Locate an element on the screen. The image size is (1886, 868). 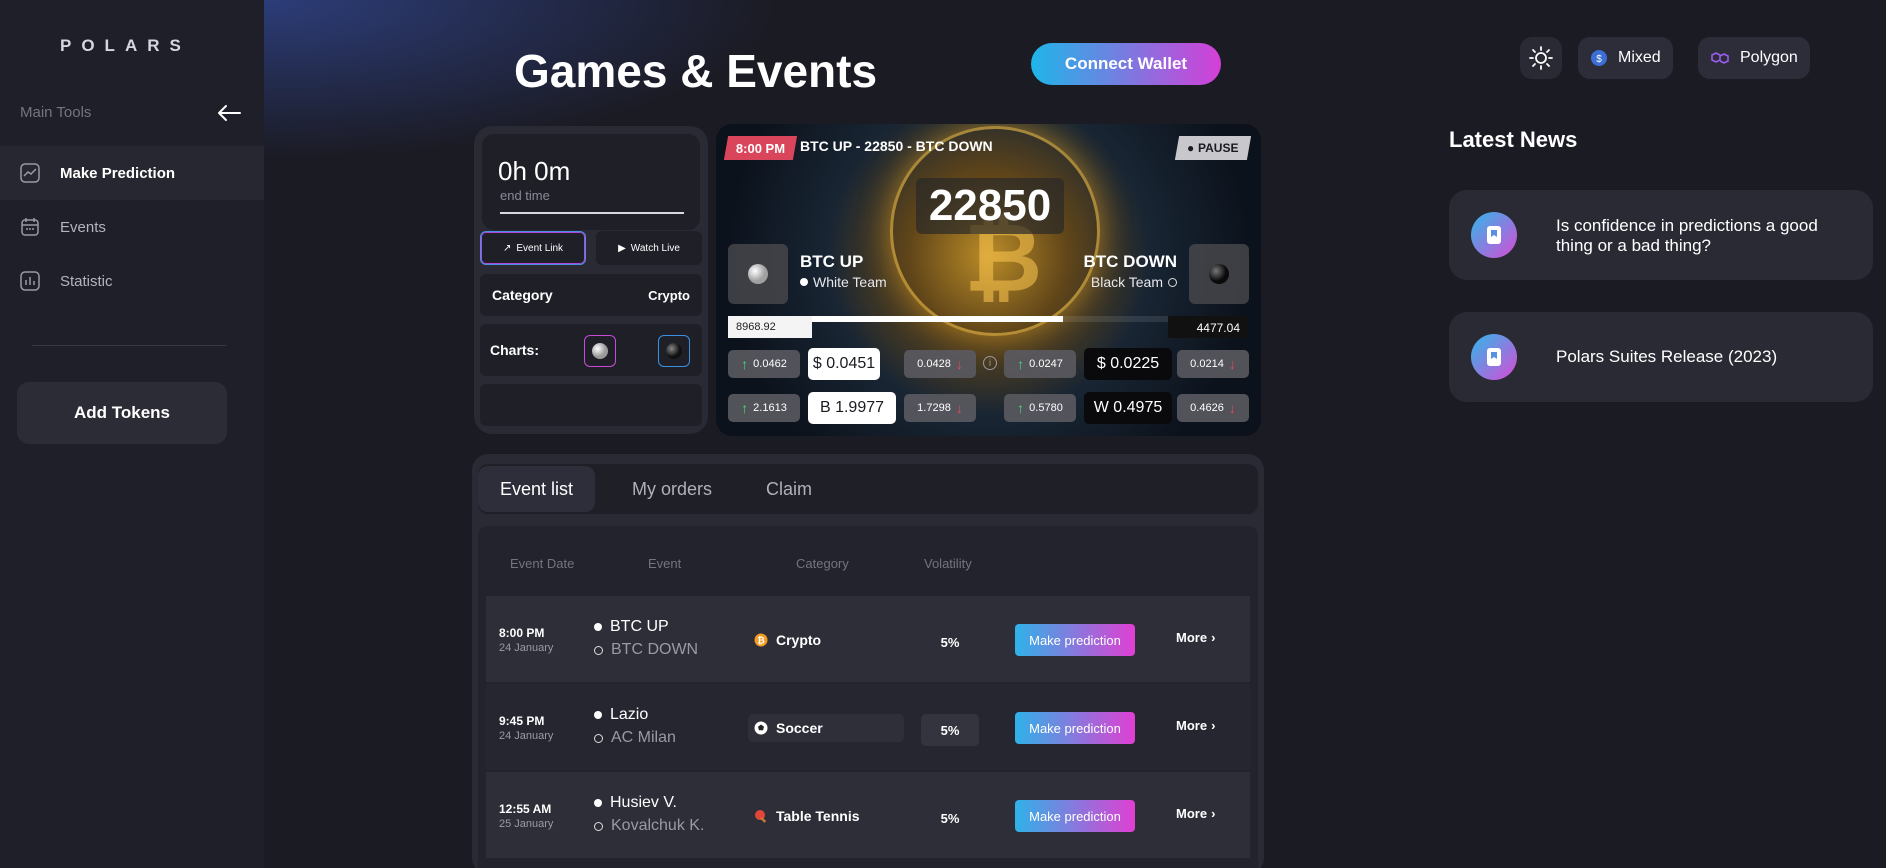
sidebar-item-make-prediction: Make Prediction is located at coordinates (132, 173).